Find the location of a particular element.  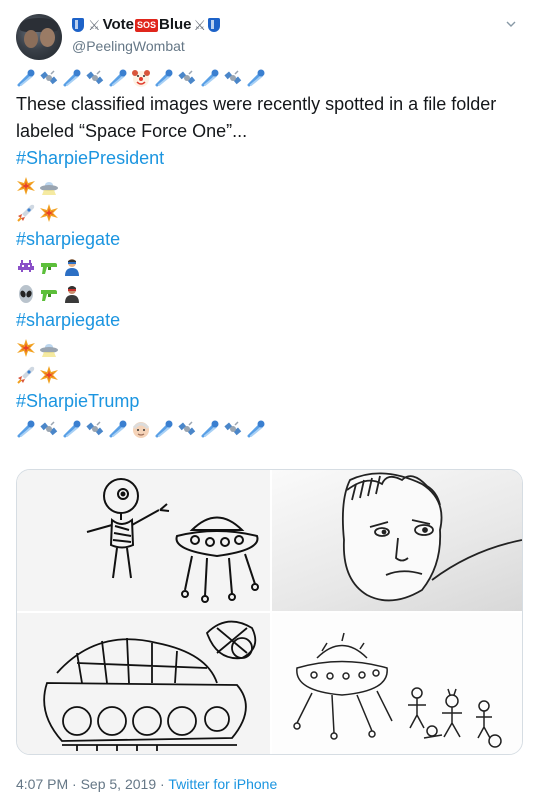

sos-icon: SOS is located at coordinates (146, 25).